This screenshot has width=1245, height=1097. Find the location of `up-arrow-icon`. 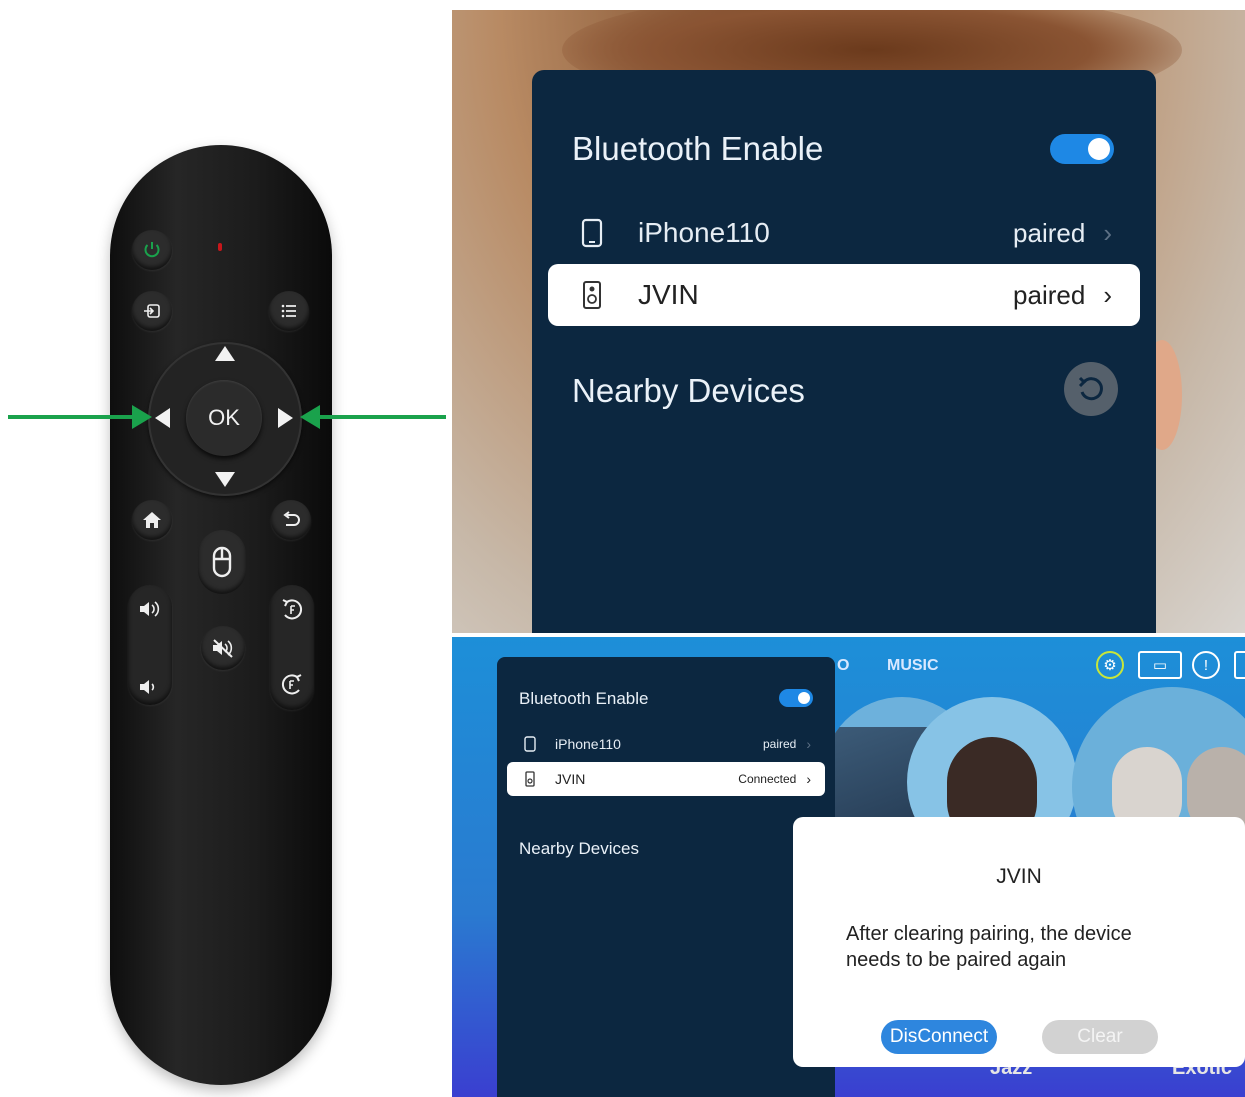

up-arrow-icon is located at coordinates (225, 353).